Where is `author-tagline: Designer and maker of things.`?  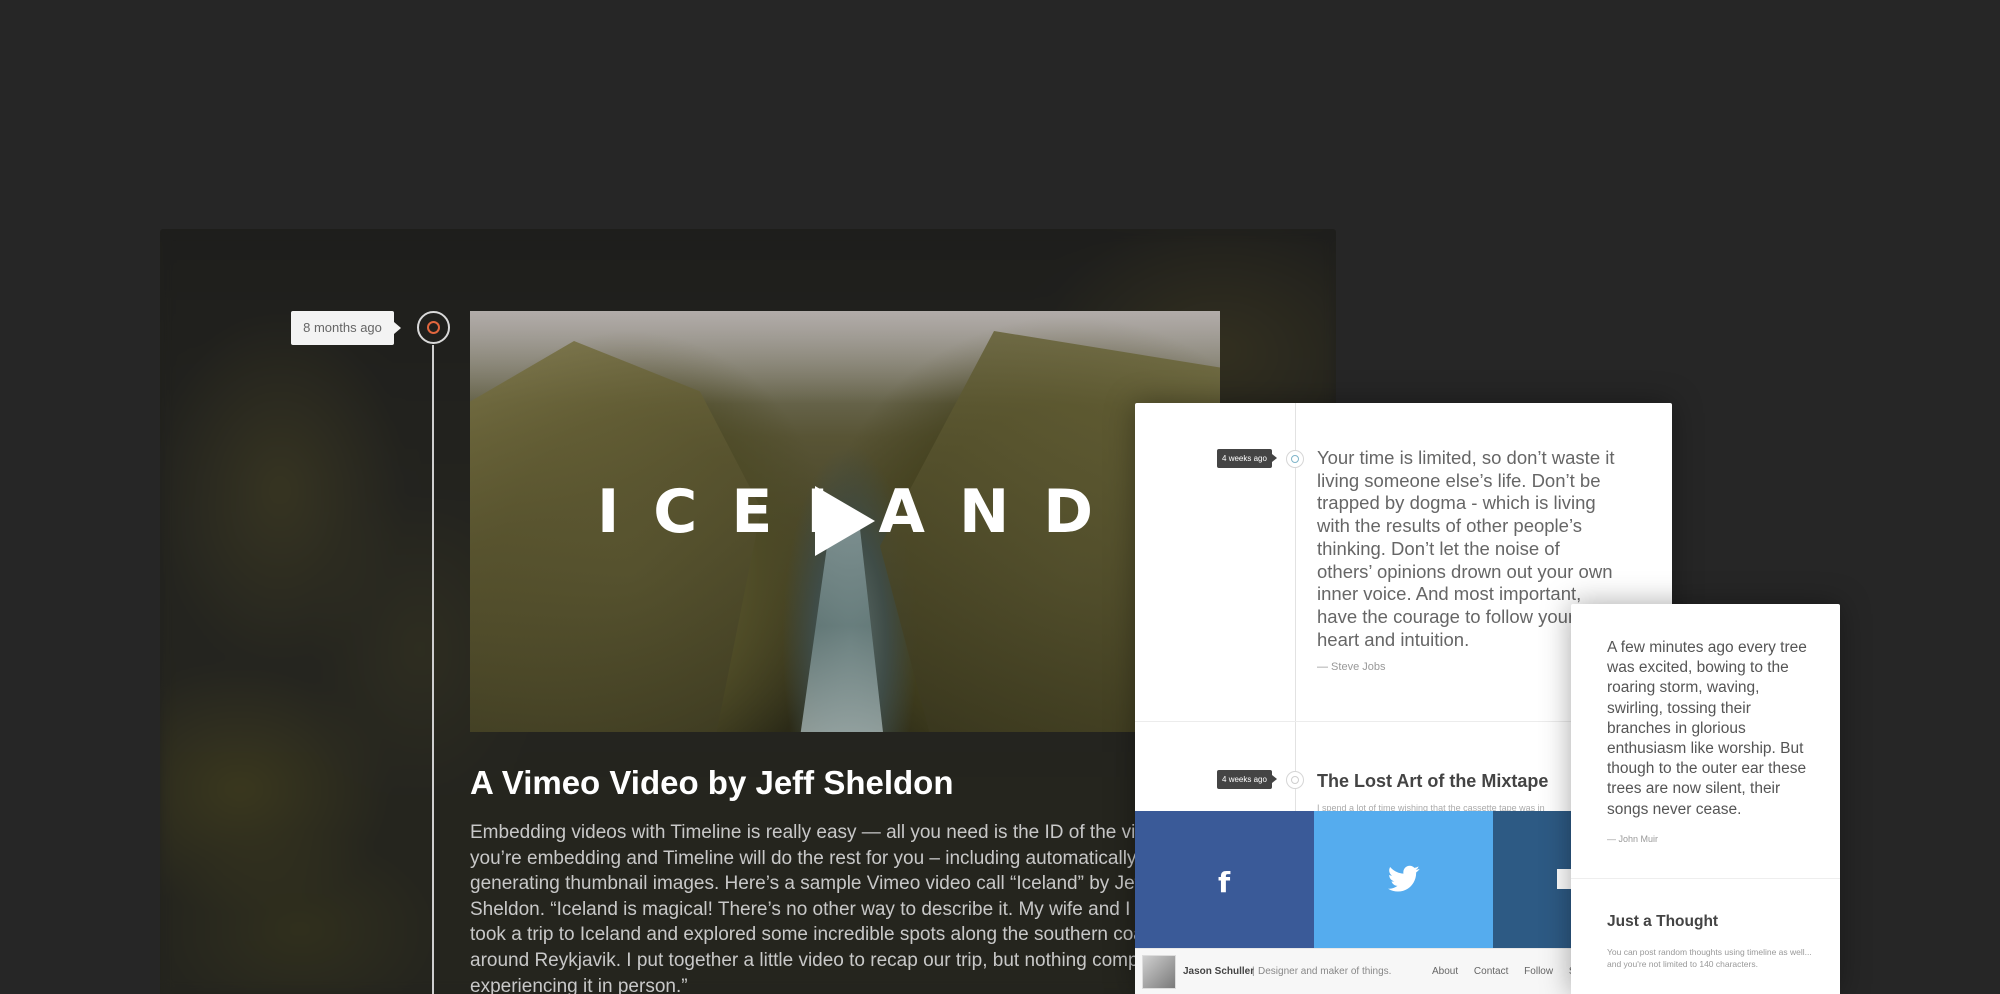
author-tagline: Designer and maker of things. is located at coordinates (1325, 971).